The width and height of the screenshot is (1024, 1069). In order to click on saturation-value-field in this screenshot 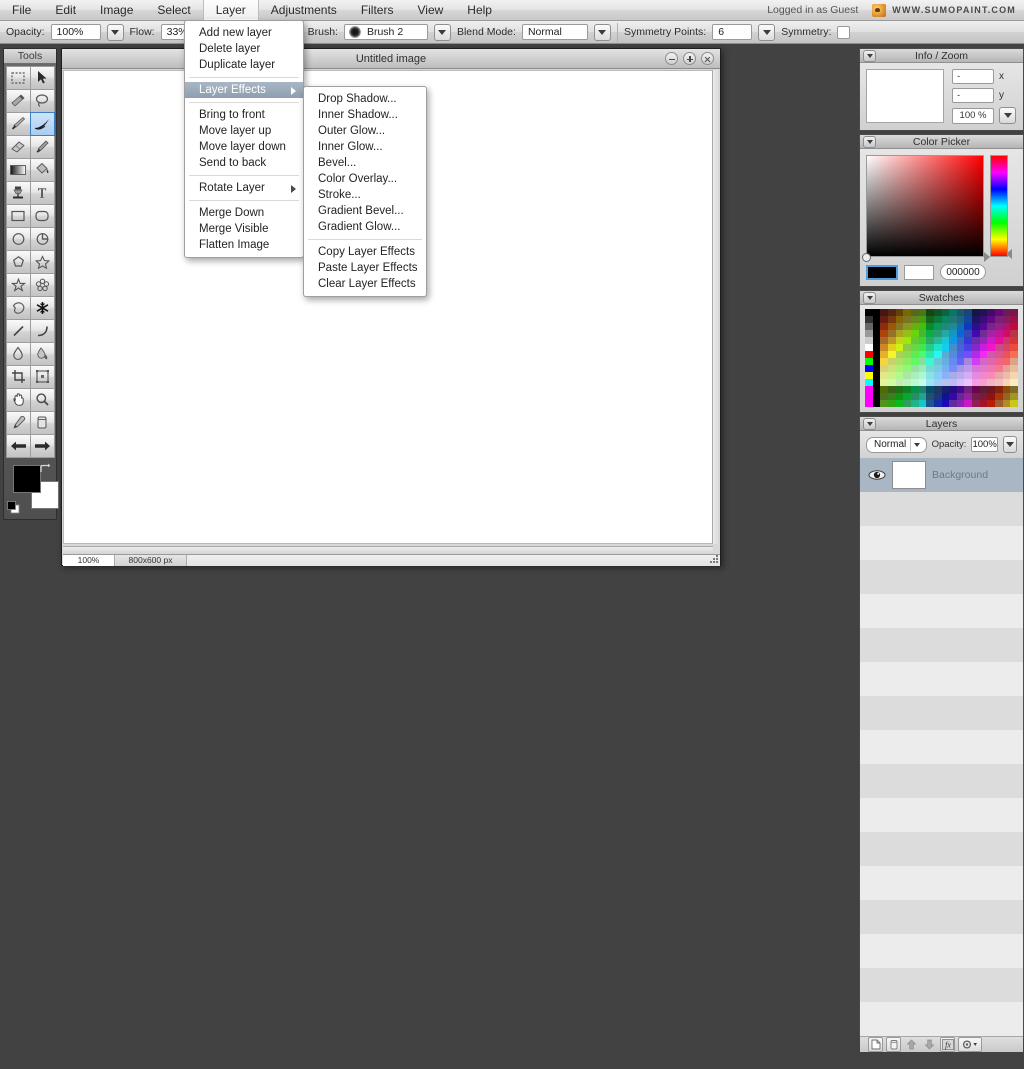, I will do `click(926, 208)`.